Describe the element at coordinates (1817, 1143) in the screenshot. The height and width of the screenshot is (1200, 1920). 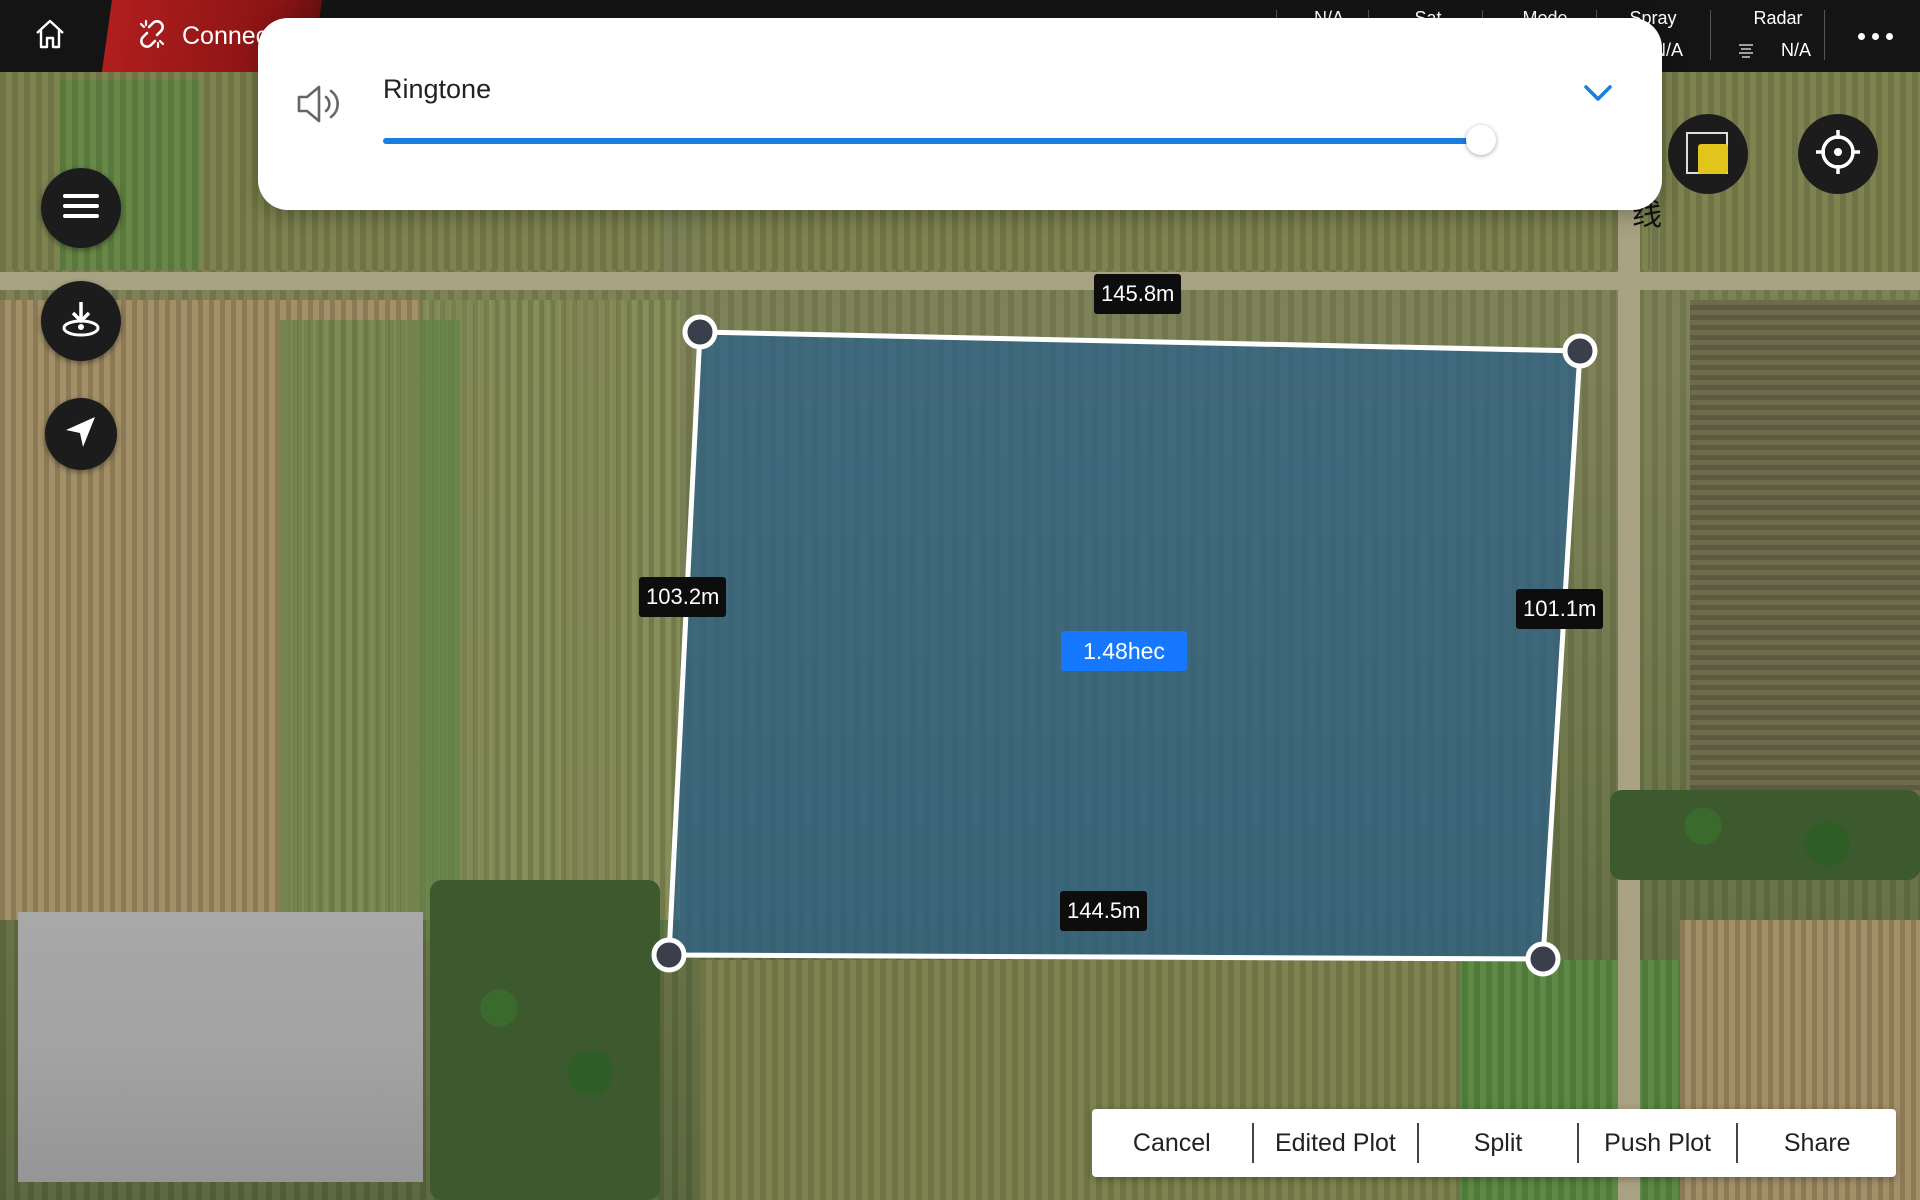
I see `share-button: Share` at that location.